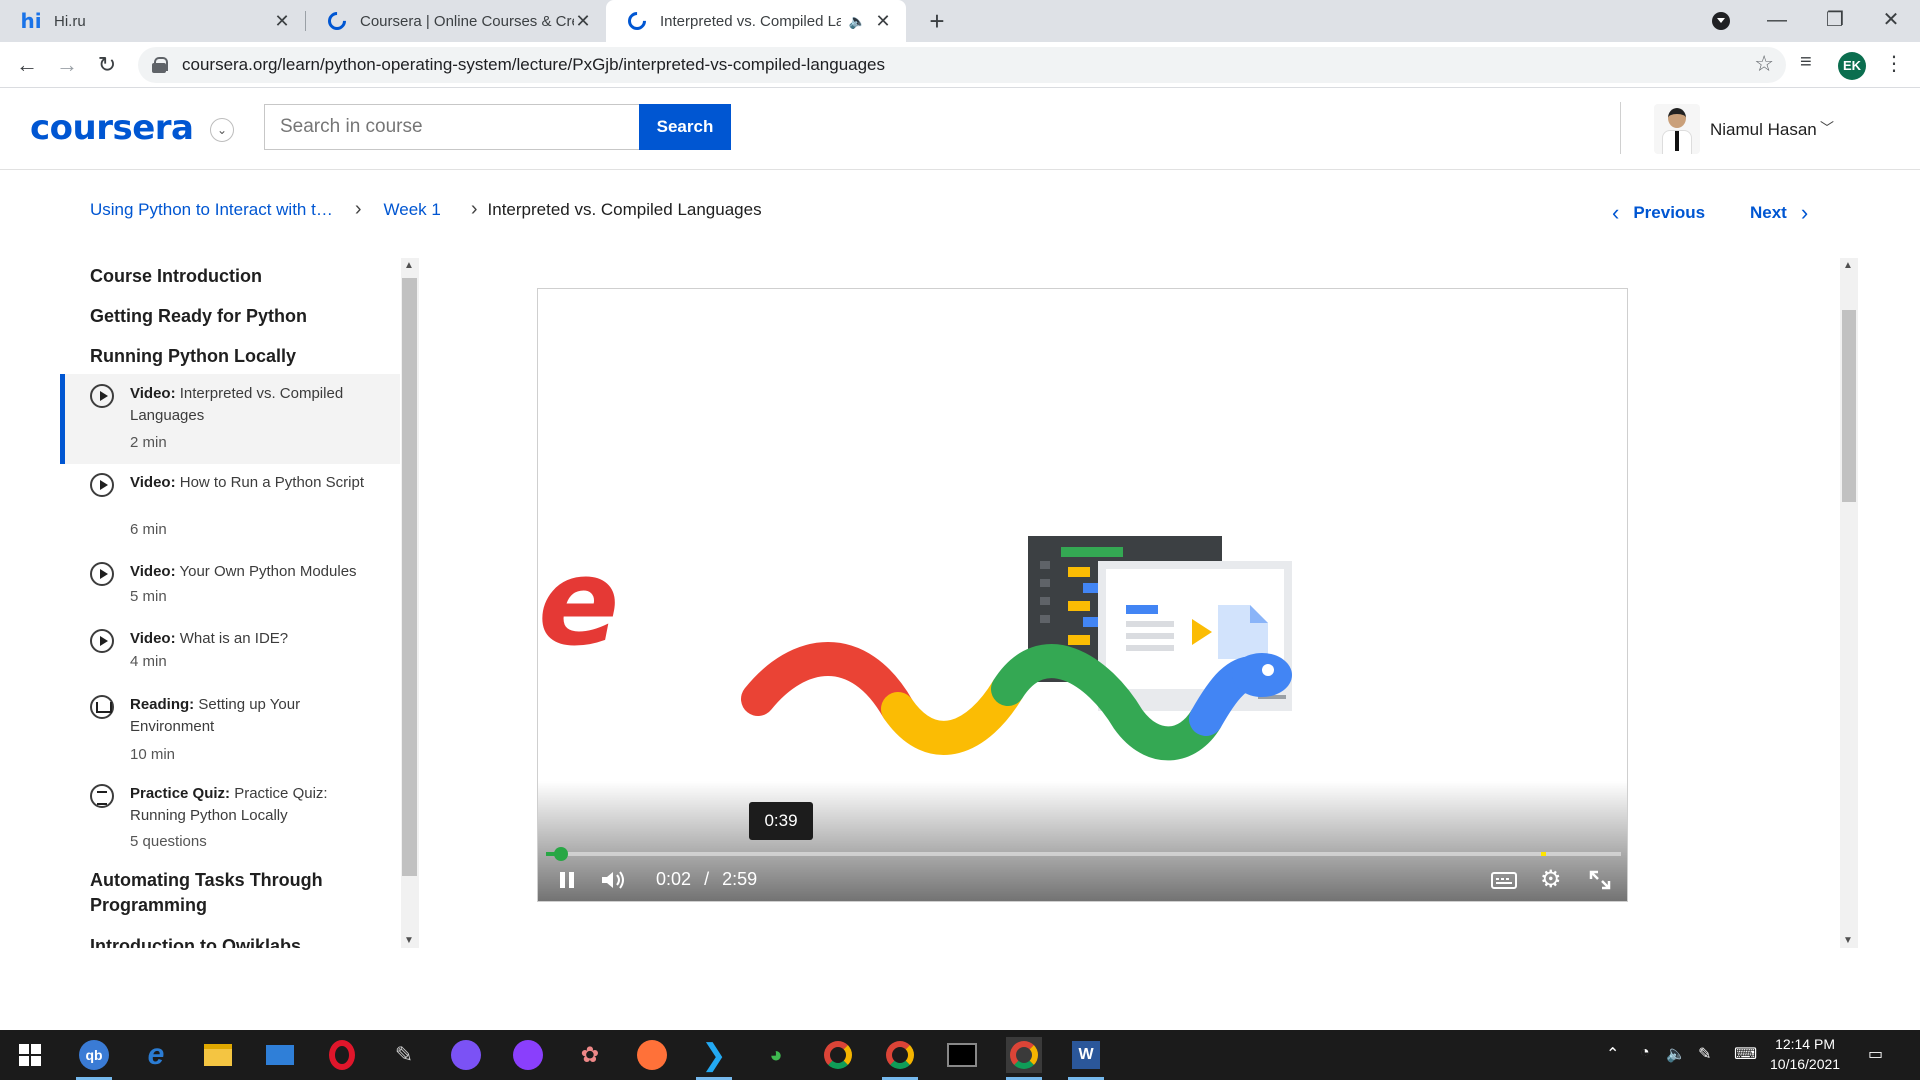  I want to click on chevron-down-icon: ⌄, so click(222, 130).